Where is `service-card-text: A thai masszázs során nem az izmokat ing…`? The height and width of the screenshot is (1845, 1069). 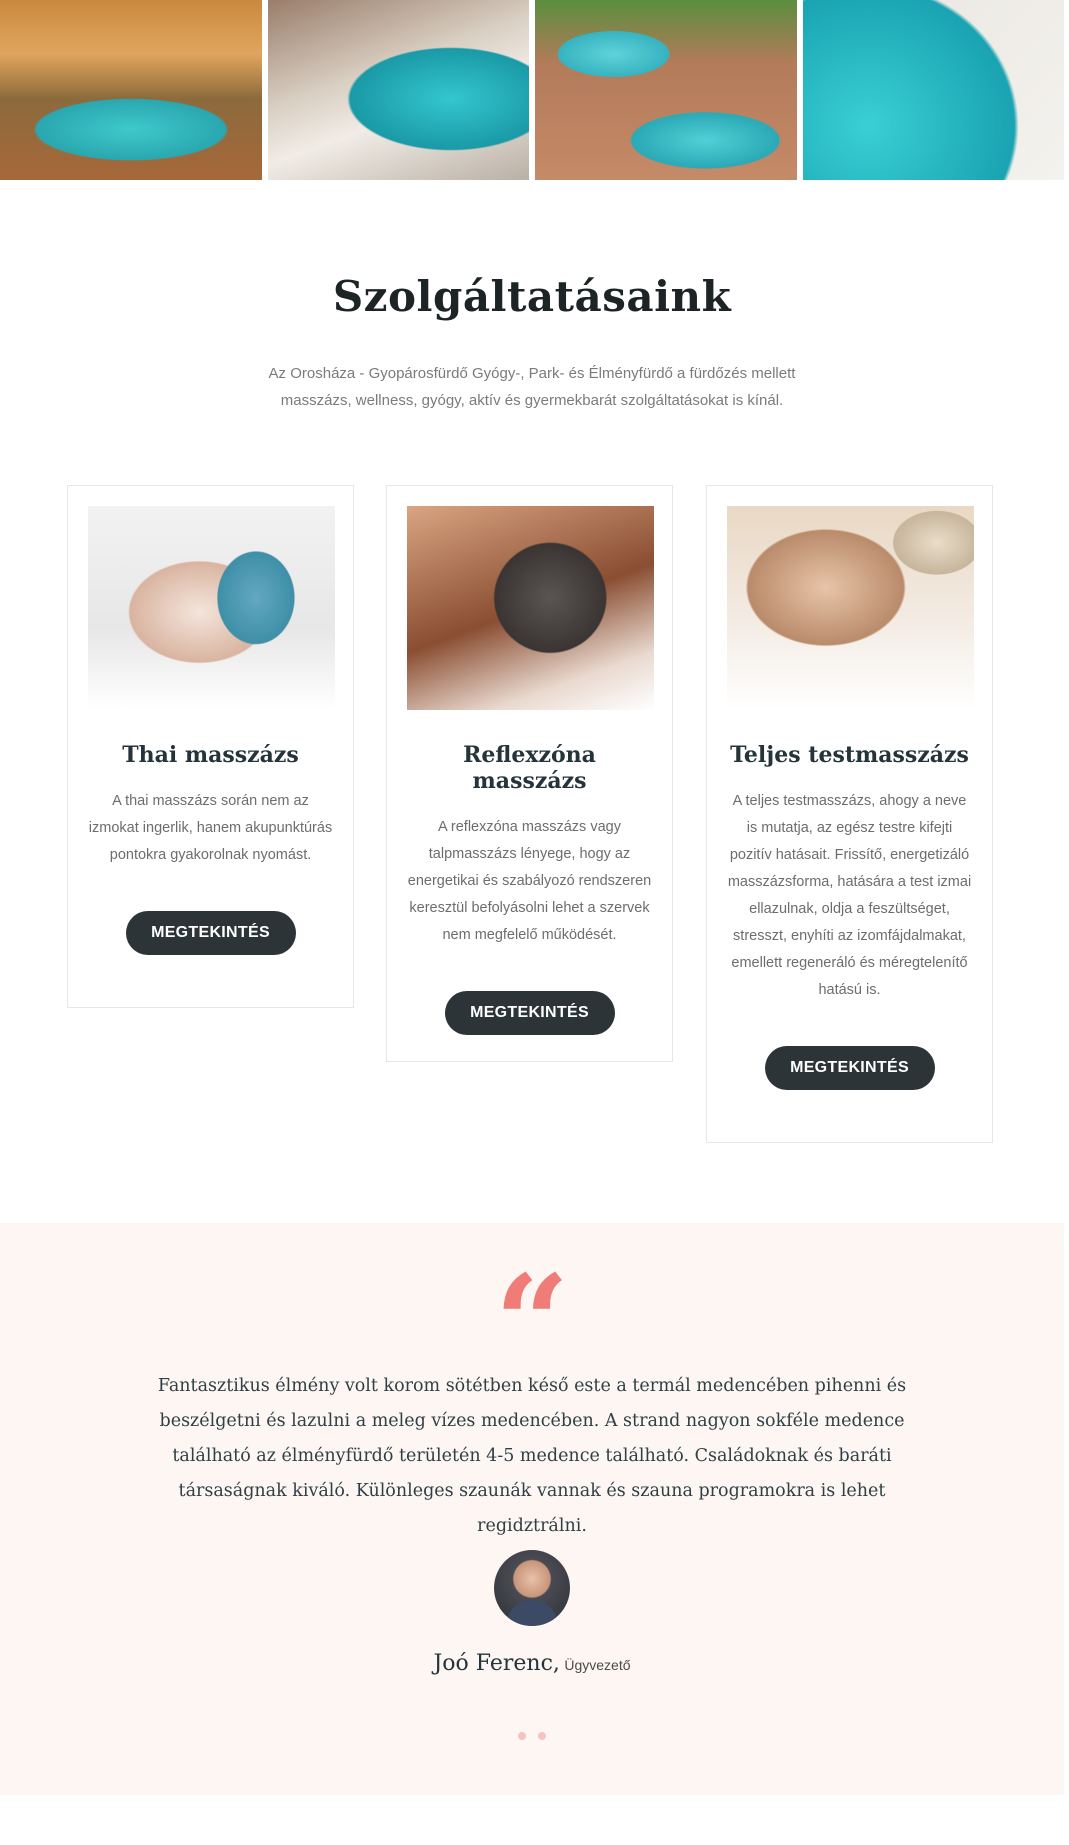 service-card-text: A thai masszázs során nem az izmokat ing… is located at coordinates (210, 828).